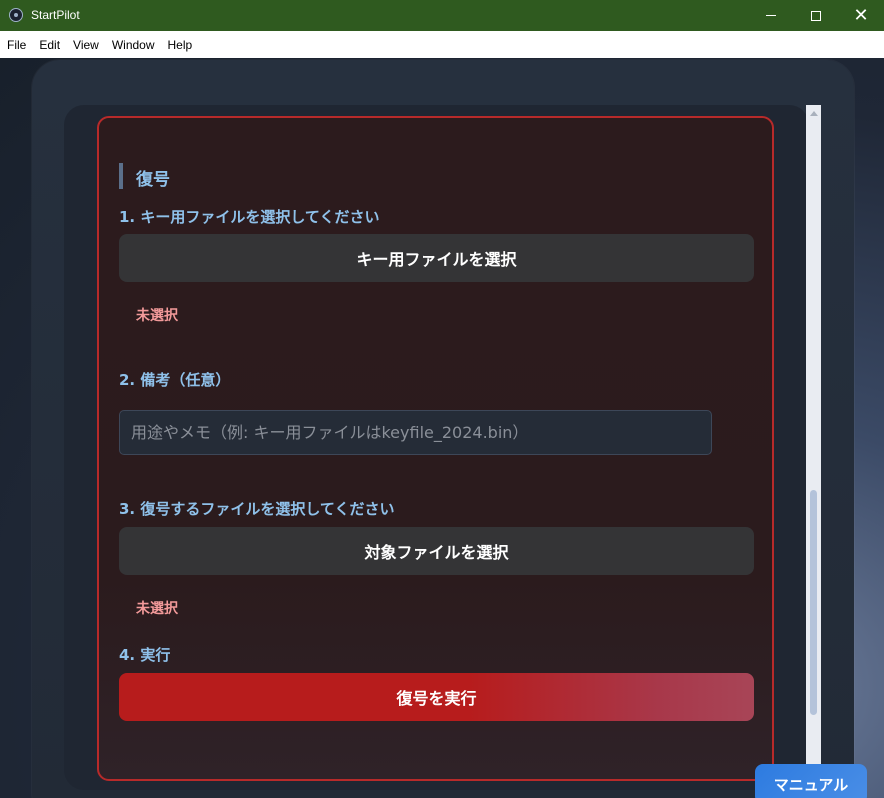 The image size is (884, 798). Describe the element at coordinates (249, 217) in the screenshot. I see `step1-label: 1. キー用ファイルを選択してください` at that location.